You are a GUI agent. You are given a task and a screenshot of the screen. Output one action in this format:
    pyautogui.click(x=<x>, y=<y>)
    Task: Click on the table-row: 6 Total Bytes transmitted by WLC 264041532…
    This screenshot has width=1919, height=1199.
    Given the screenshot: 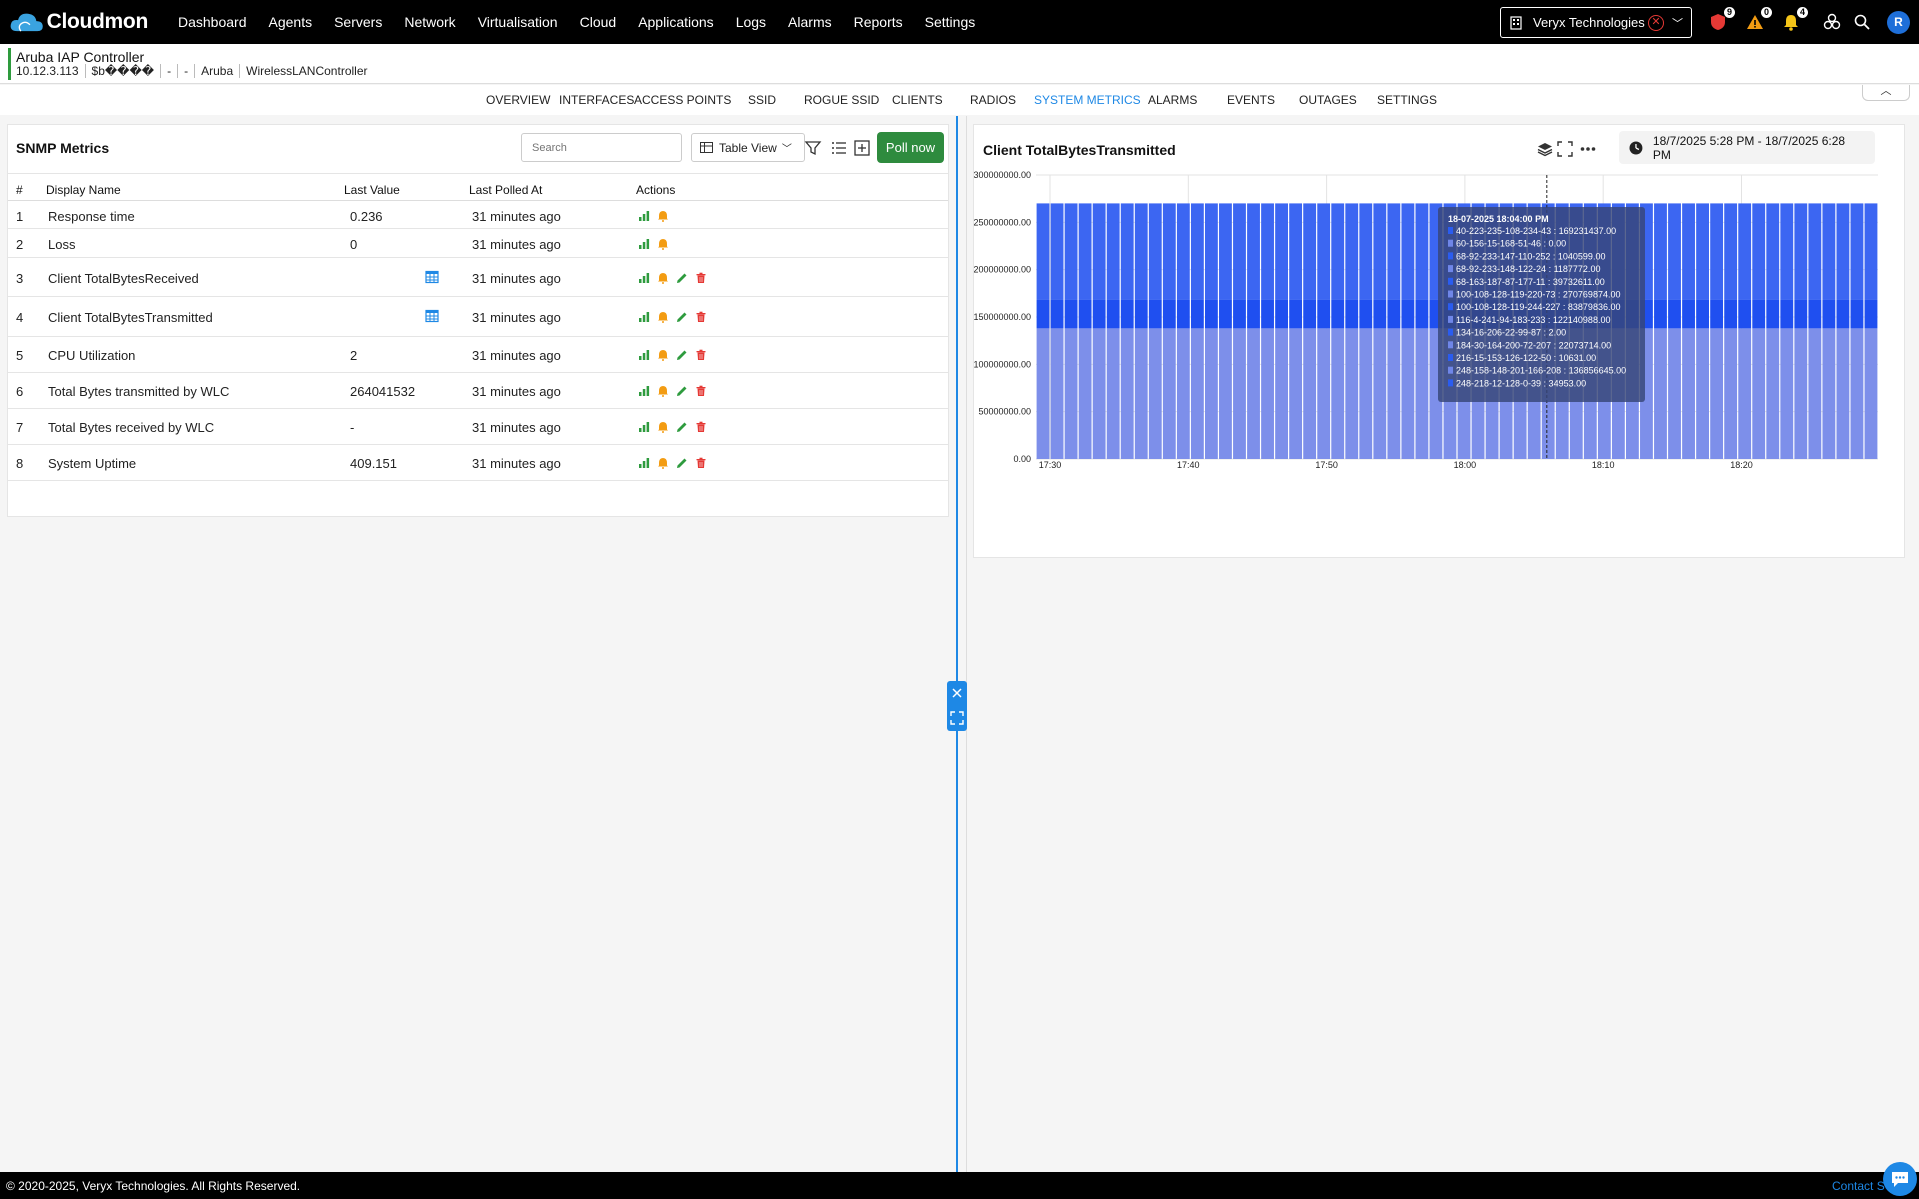 What is the action you would take?
    pyautogui.click(x=478, y=391)
    